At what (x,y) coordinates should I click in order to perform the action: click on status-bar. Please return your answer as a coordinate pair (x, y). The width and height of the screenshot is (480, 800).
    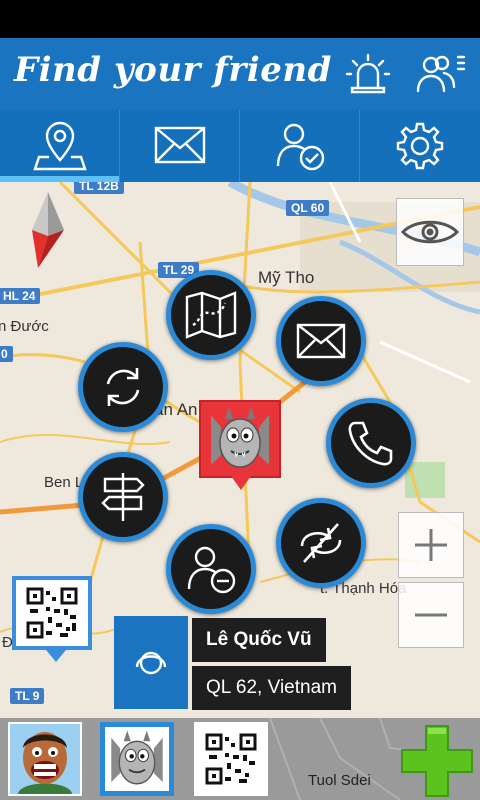
    Looking at the image, I should click on (240, 19).